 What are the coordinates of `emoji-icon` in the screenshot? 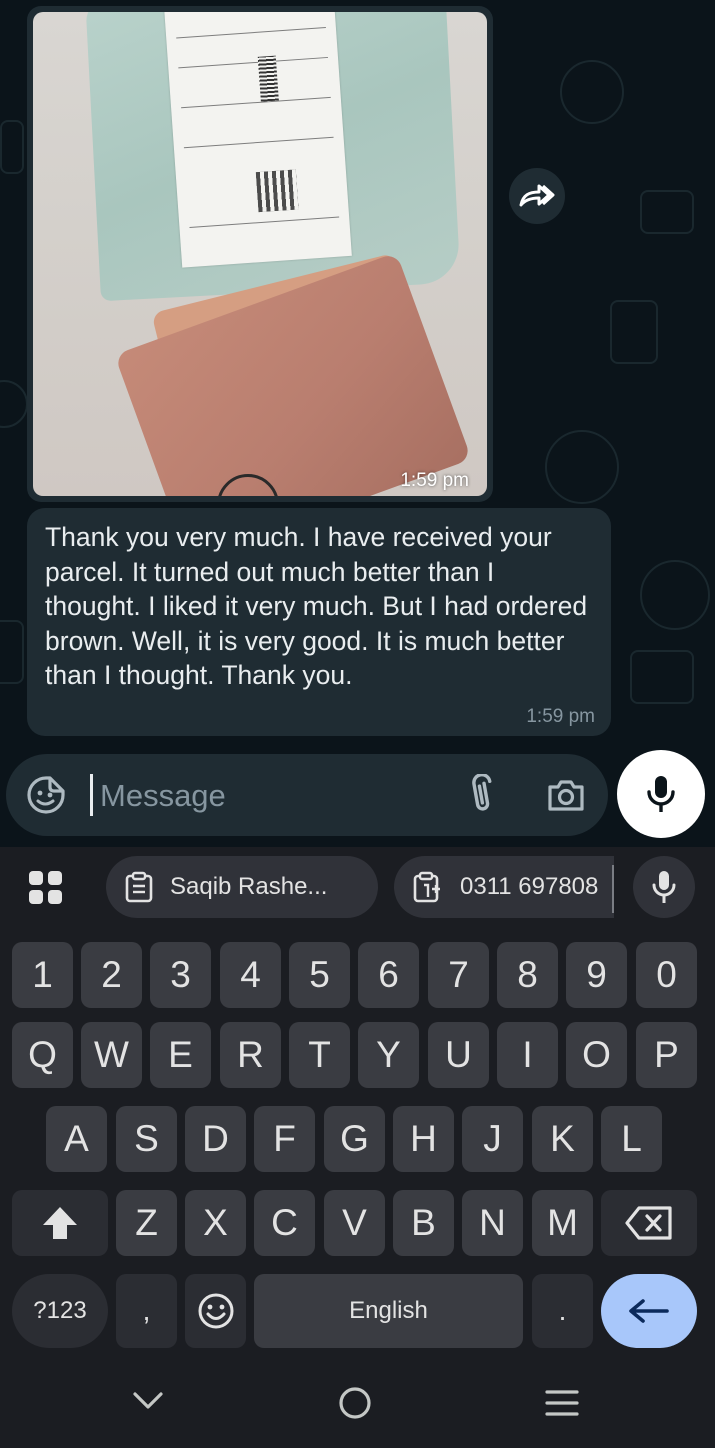 It's located at (215, 1311).